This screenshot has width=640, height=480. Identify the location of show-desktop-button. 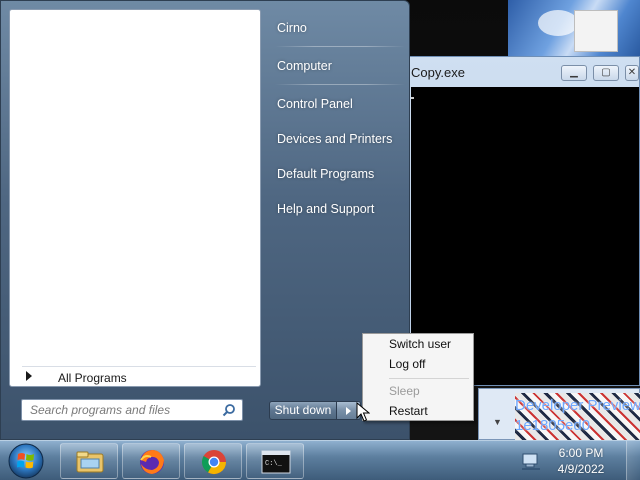
(633, 460).